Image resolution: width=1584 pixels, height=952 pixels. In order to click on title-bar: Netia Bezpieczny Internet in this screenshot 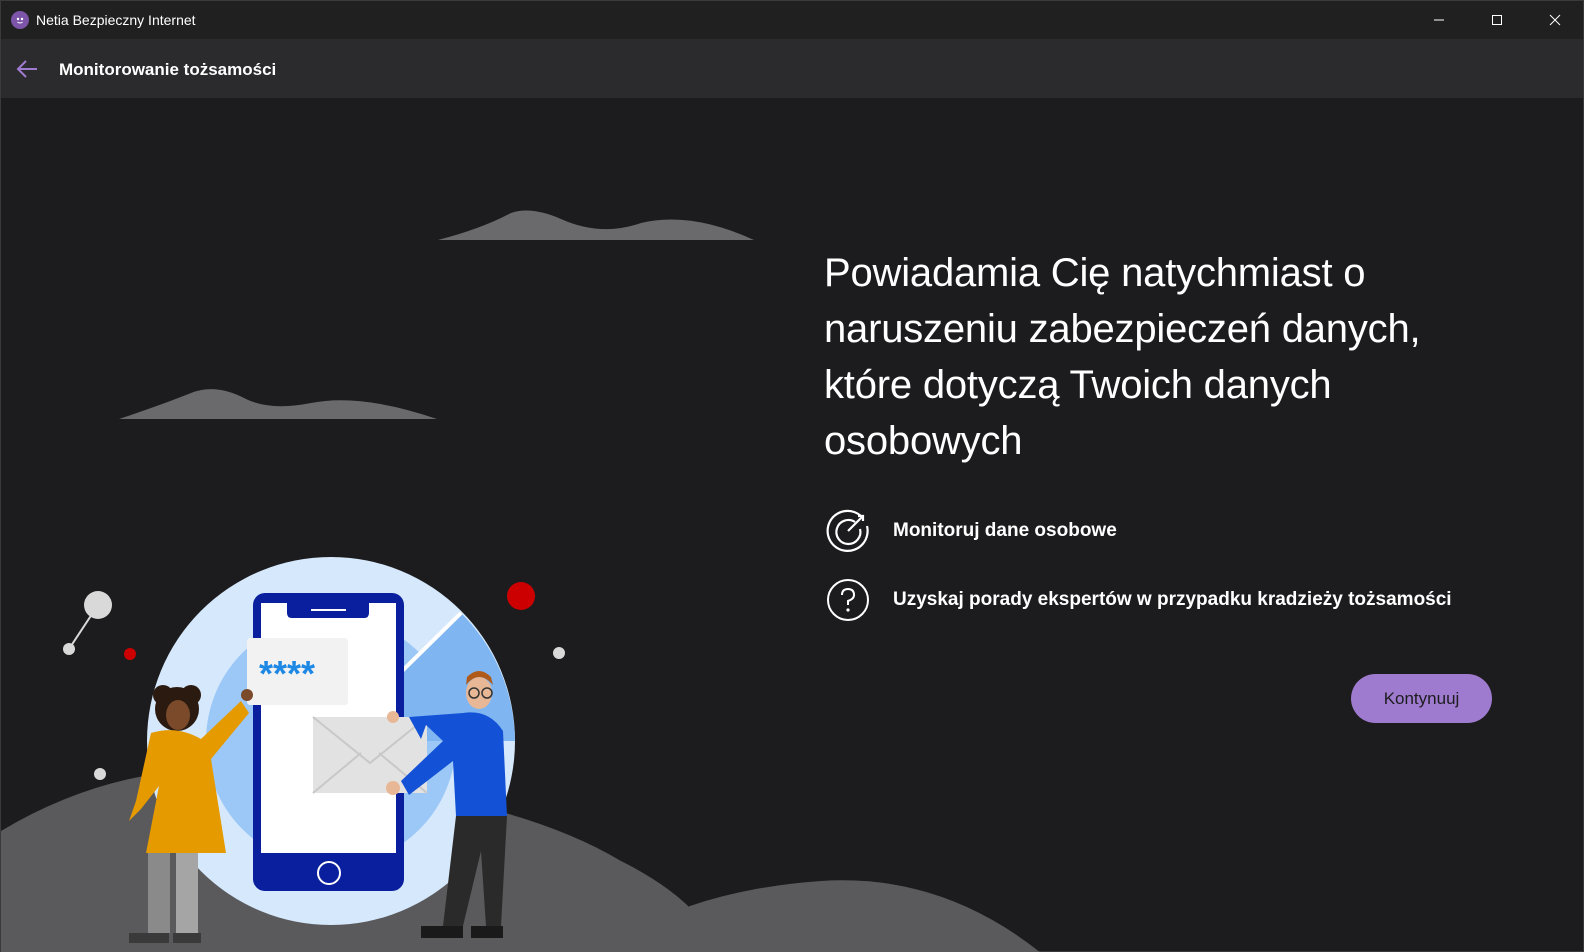, I will do `click(792, 20)`.